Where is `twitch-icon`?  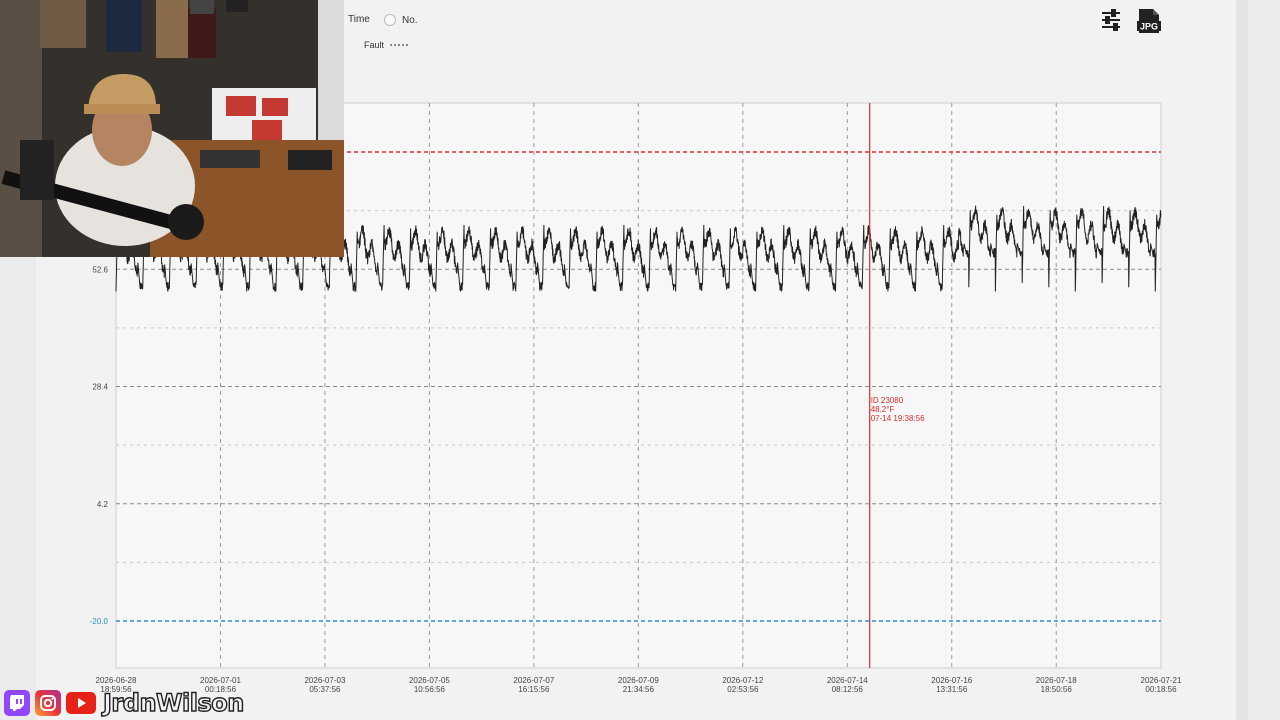
twitch-icon is located at coordinates (17, 703).